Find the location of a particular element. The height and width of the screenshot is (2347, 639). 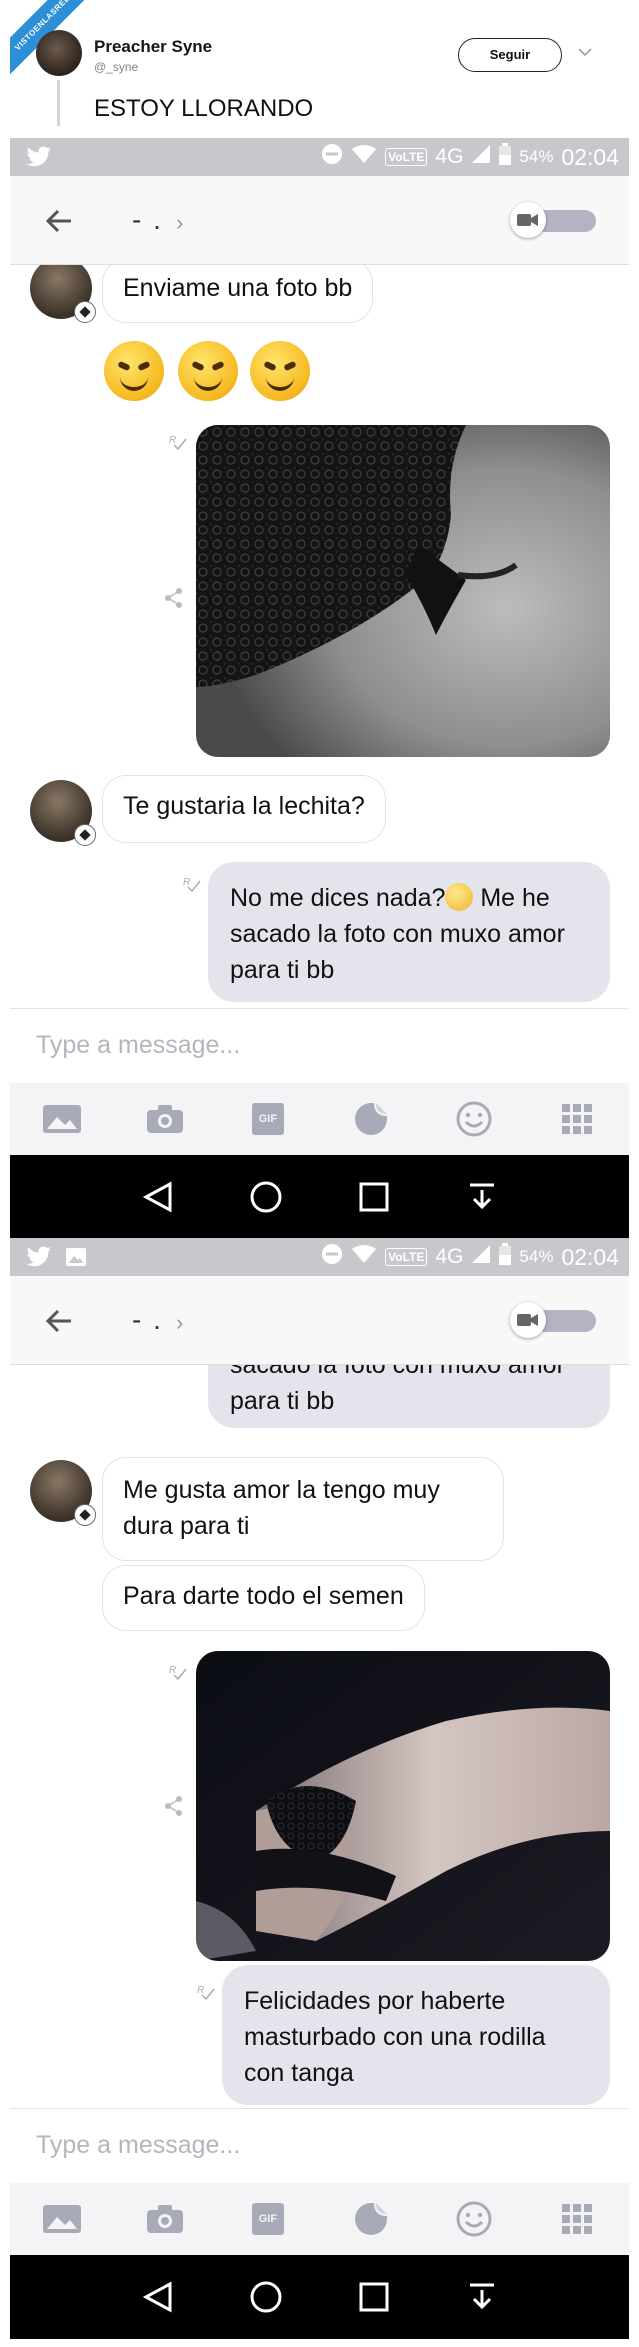

gallery-icon is located at coordinates (76, 1257).